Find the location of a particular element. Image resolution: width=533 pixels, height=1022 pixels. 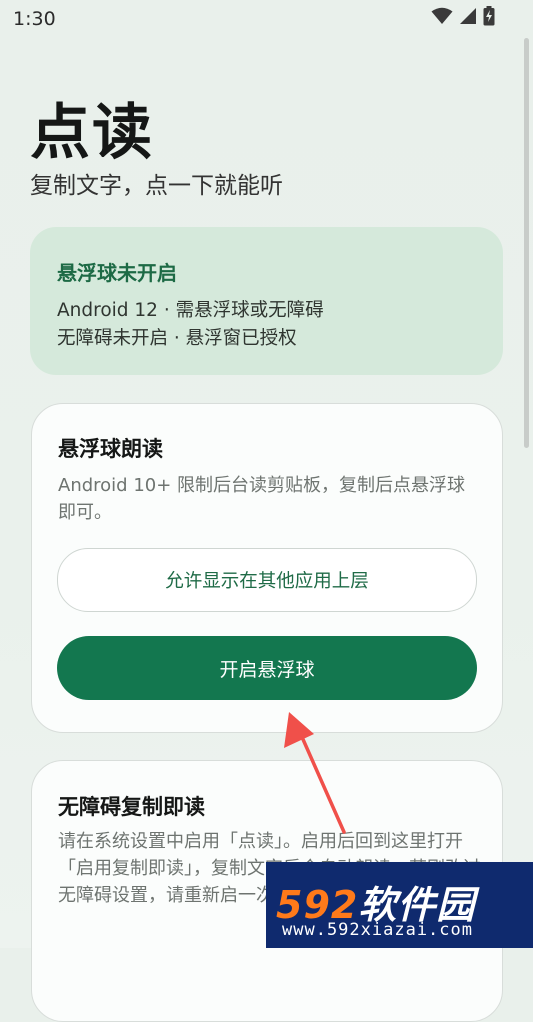

scrollbar is located at coordinates (526, 243).